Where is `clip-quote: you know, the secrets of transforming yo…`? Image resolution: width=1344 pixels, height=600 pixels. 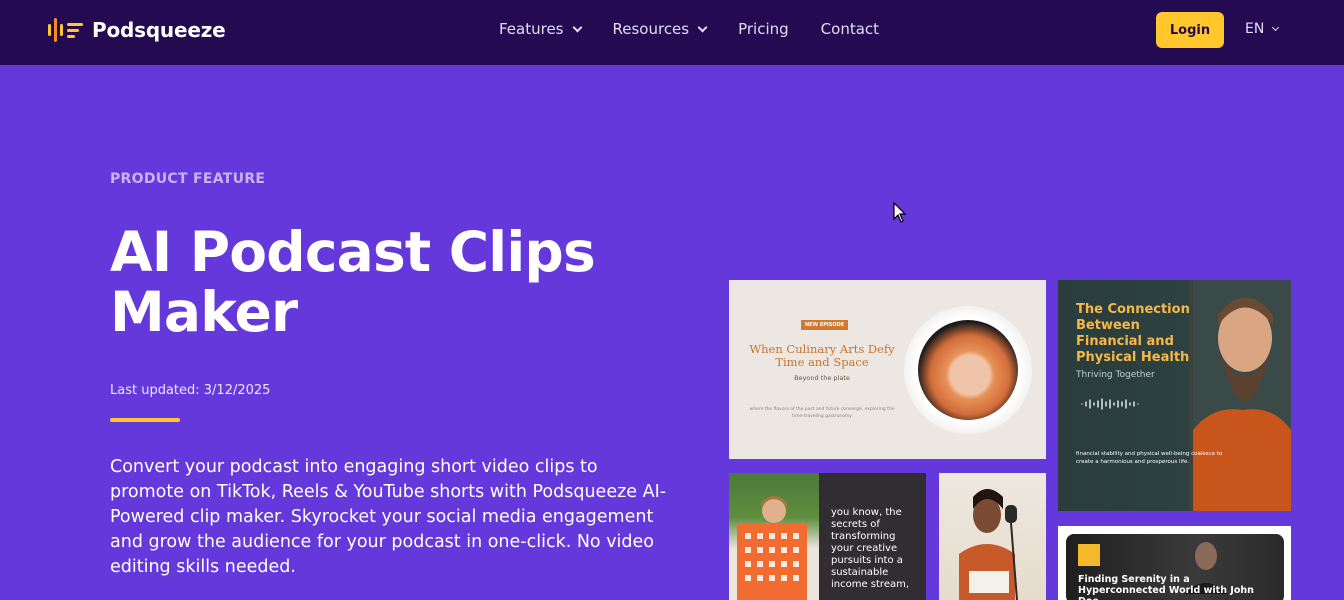
clip-quote: you know, the secrets of transforming yo… is located at coordinates (870, 548).